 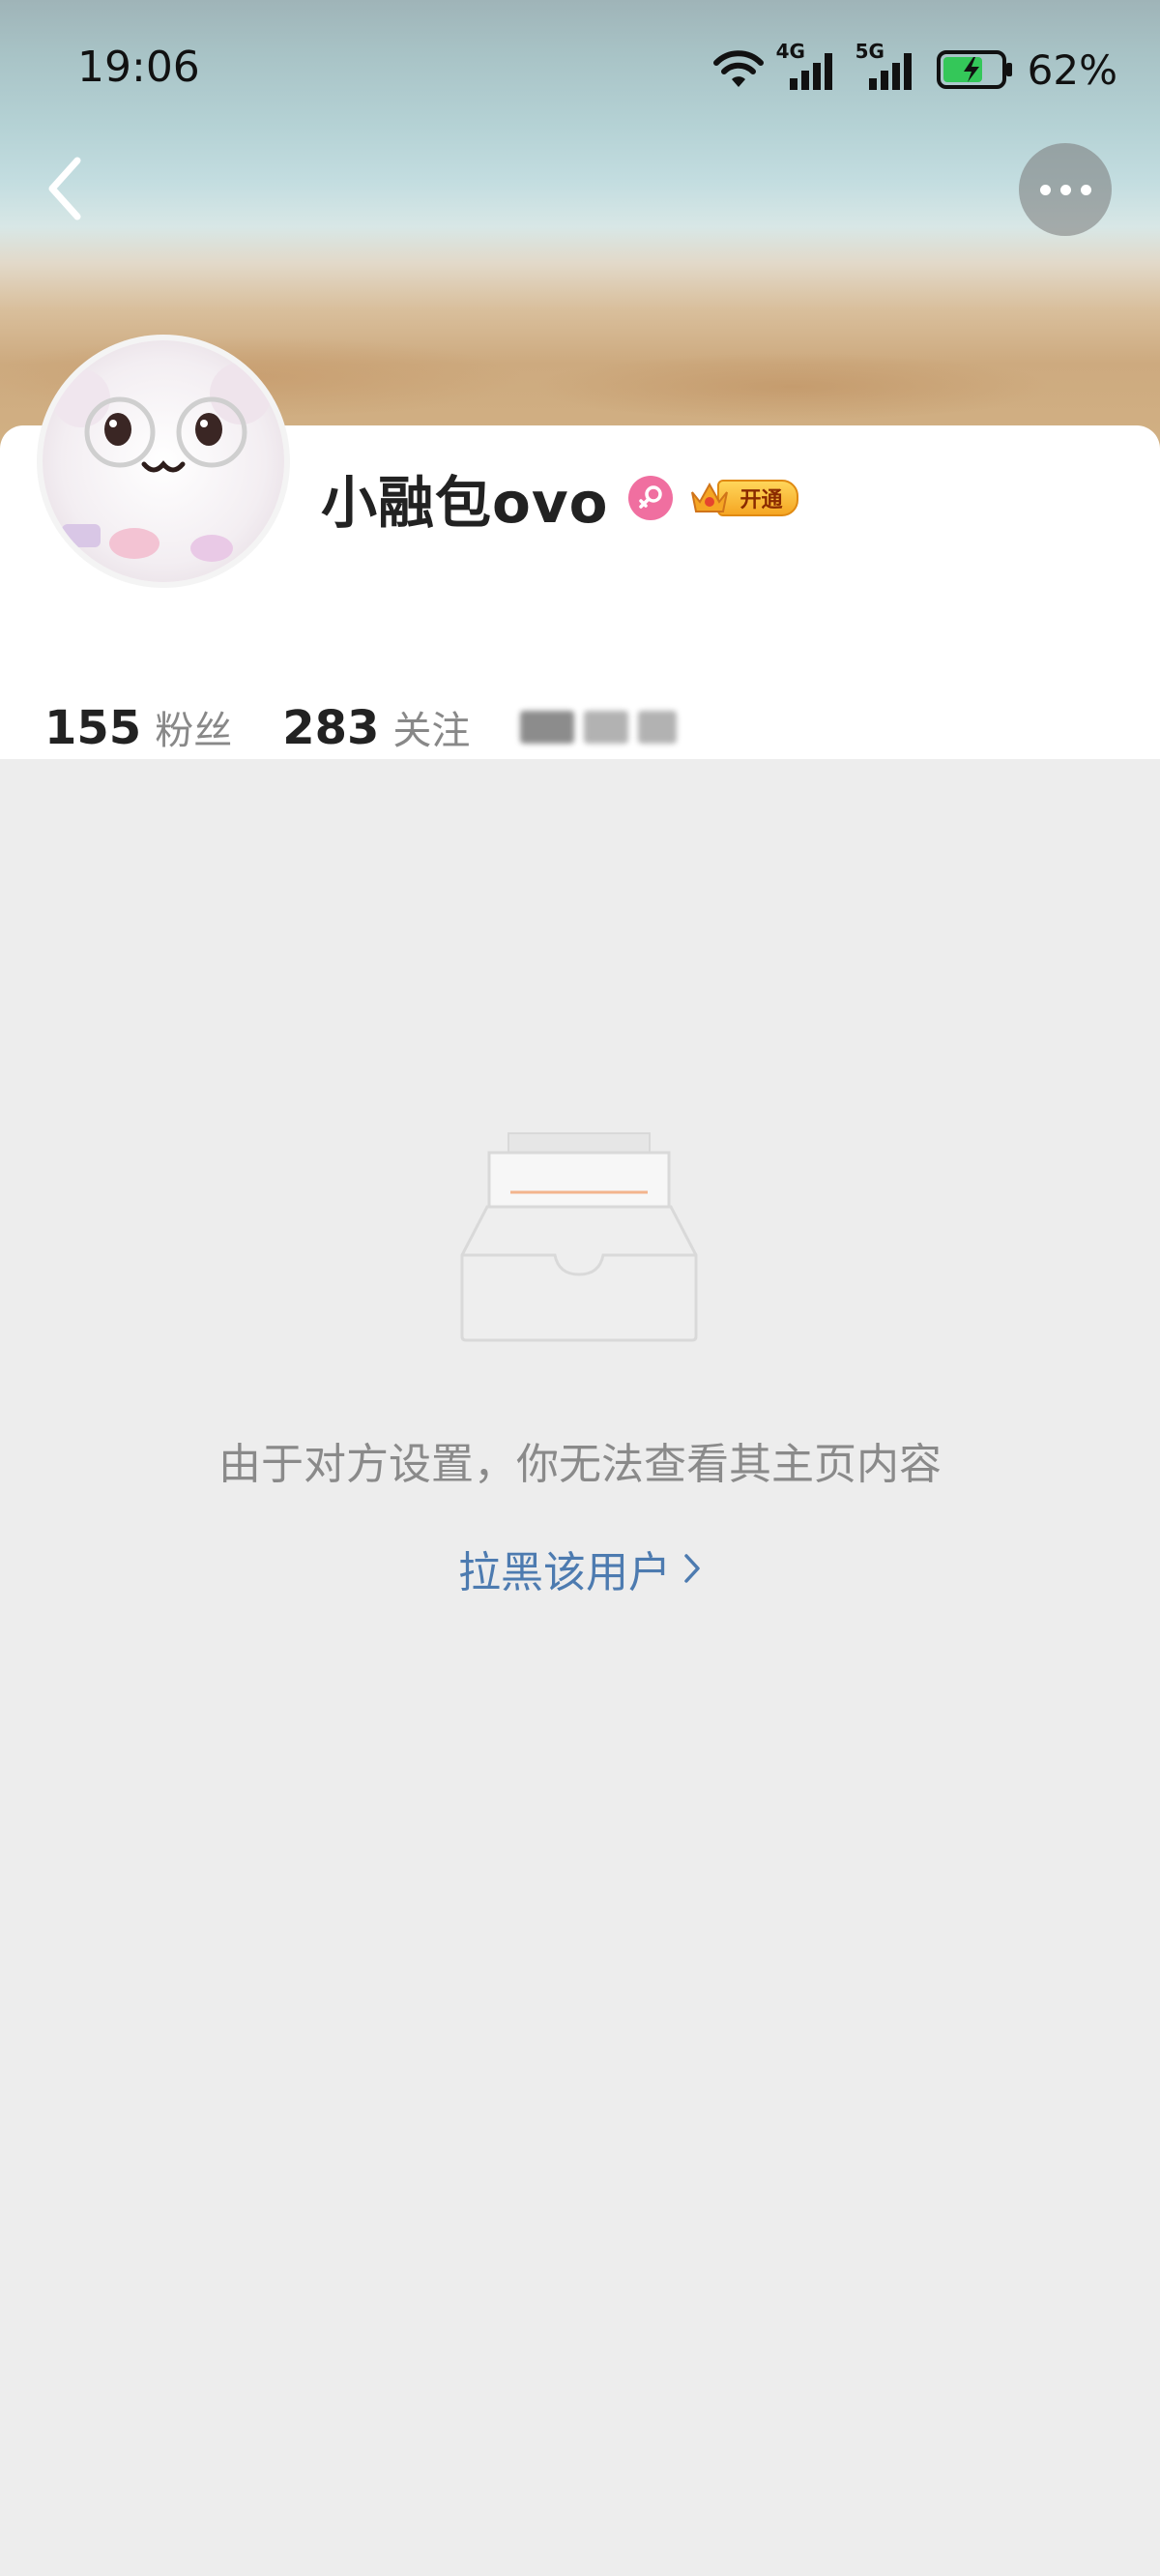 I want to click on username: 小融包ovo, so click(x=465, y=503).